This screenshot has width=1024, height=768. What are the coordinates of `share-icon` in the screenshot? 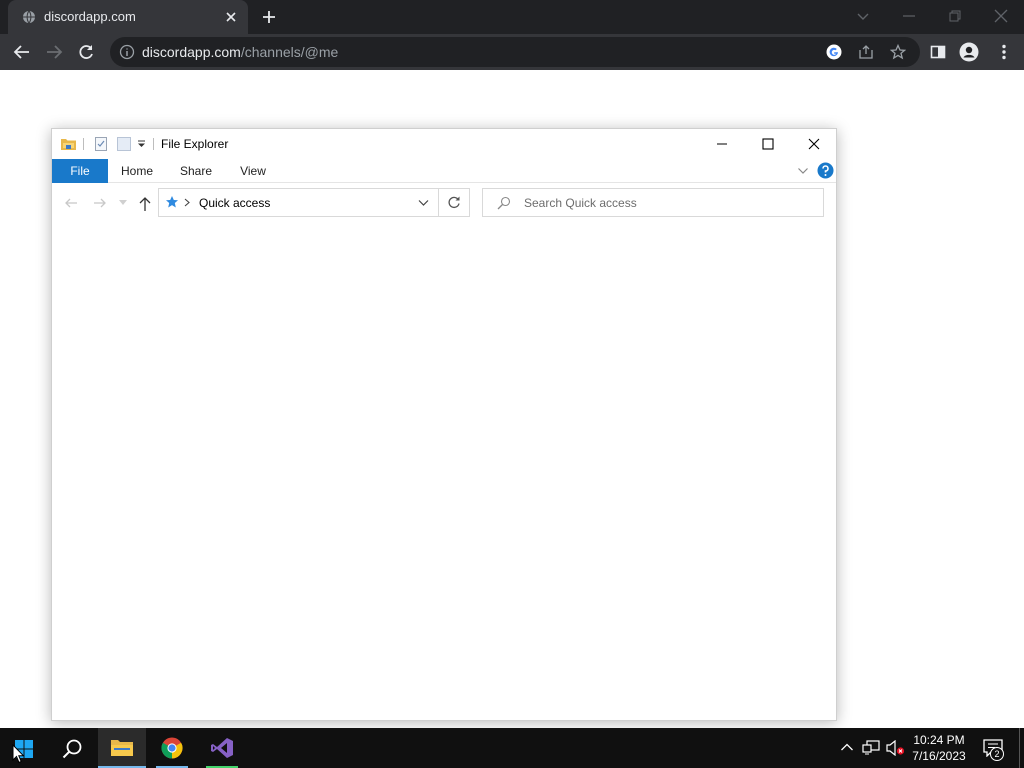 It's located at (866, 52).